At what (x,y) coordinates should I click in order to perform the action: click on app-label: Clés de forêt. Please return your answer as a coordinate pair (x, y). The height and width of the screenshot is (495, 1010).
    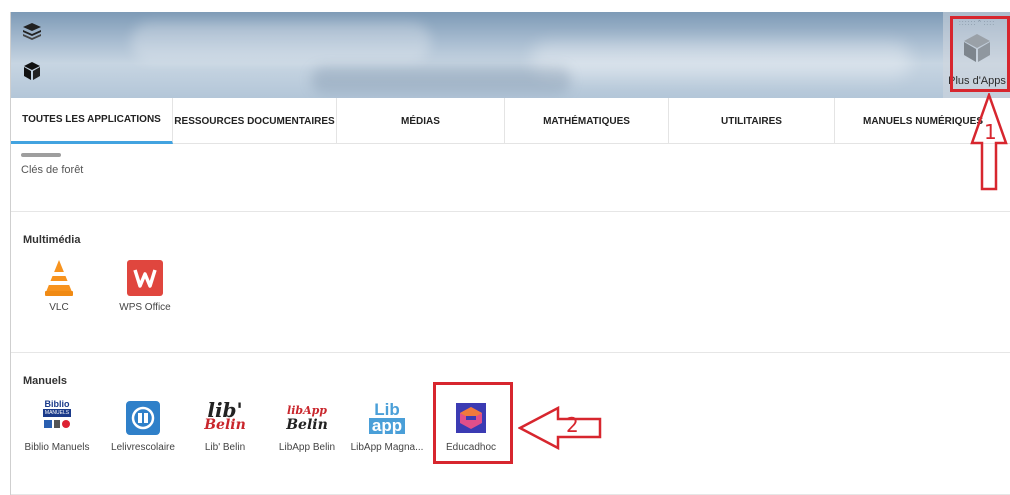
    Looking at the image, I should click on (52, 170).